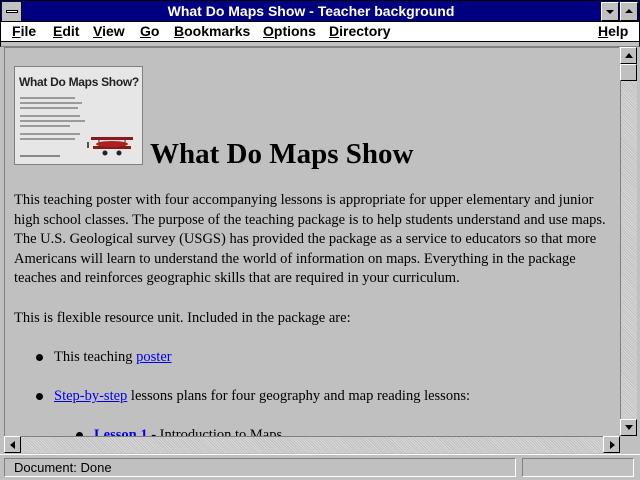 This screenshot has height=480, width=640. Describe the element at coordinates (282, 154) in the screenshot. I see `page-title: What Do Maps Show` at that location.